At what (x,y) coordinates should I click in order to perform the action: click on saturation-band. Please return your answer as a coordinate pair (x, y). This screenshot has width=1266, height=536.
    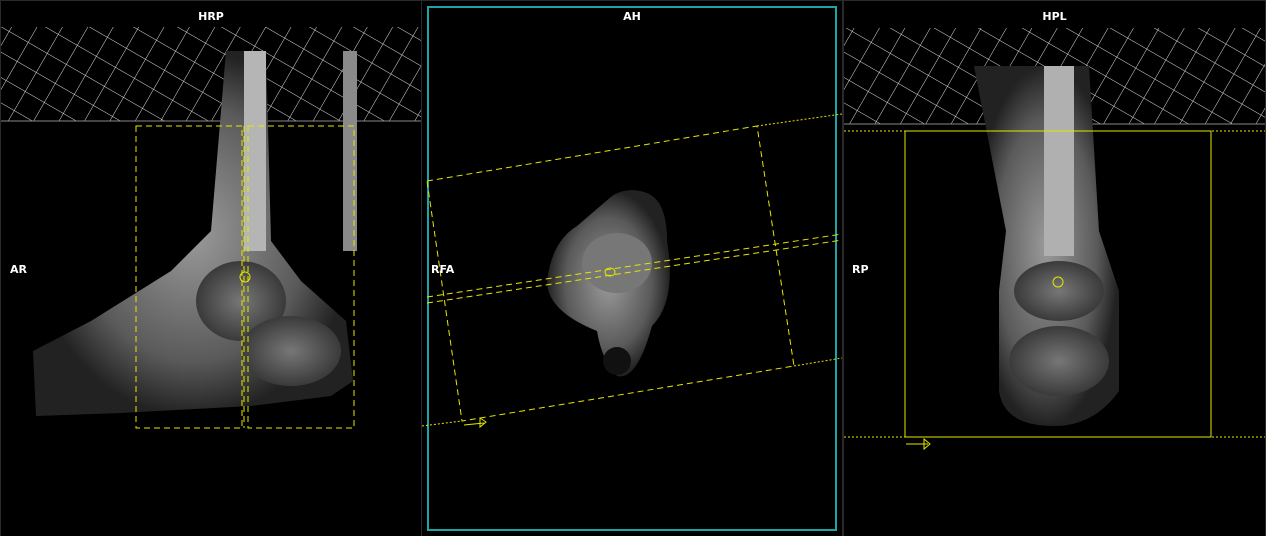
    Looking at the image, I should click on (211, 74).